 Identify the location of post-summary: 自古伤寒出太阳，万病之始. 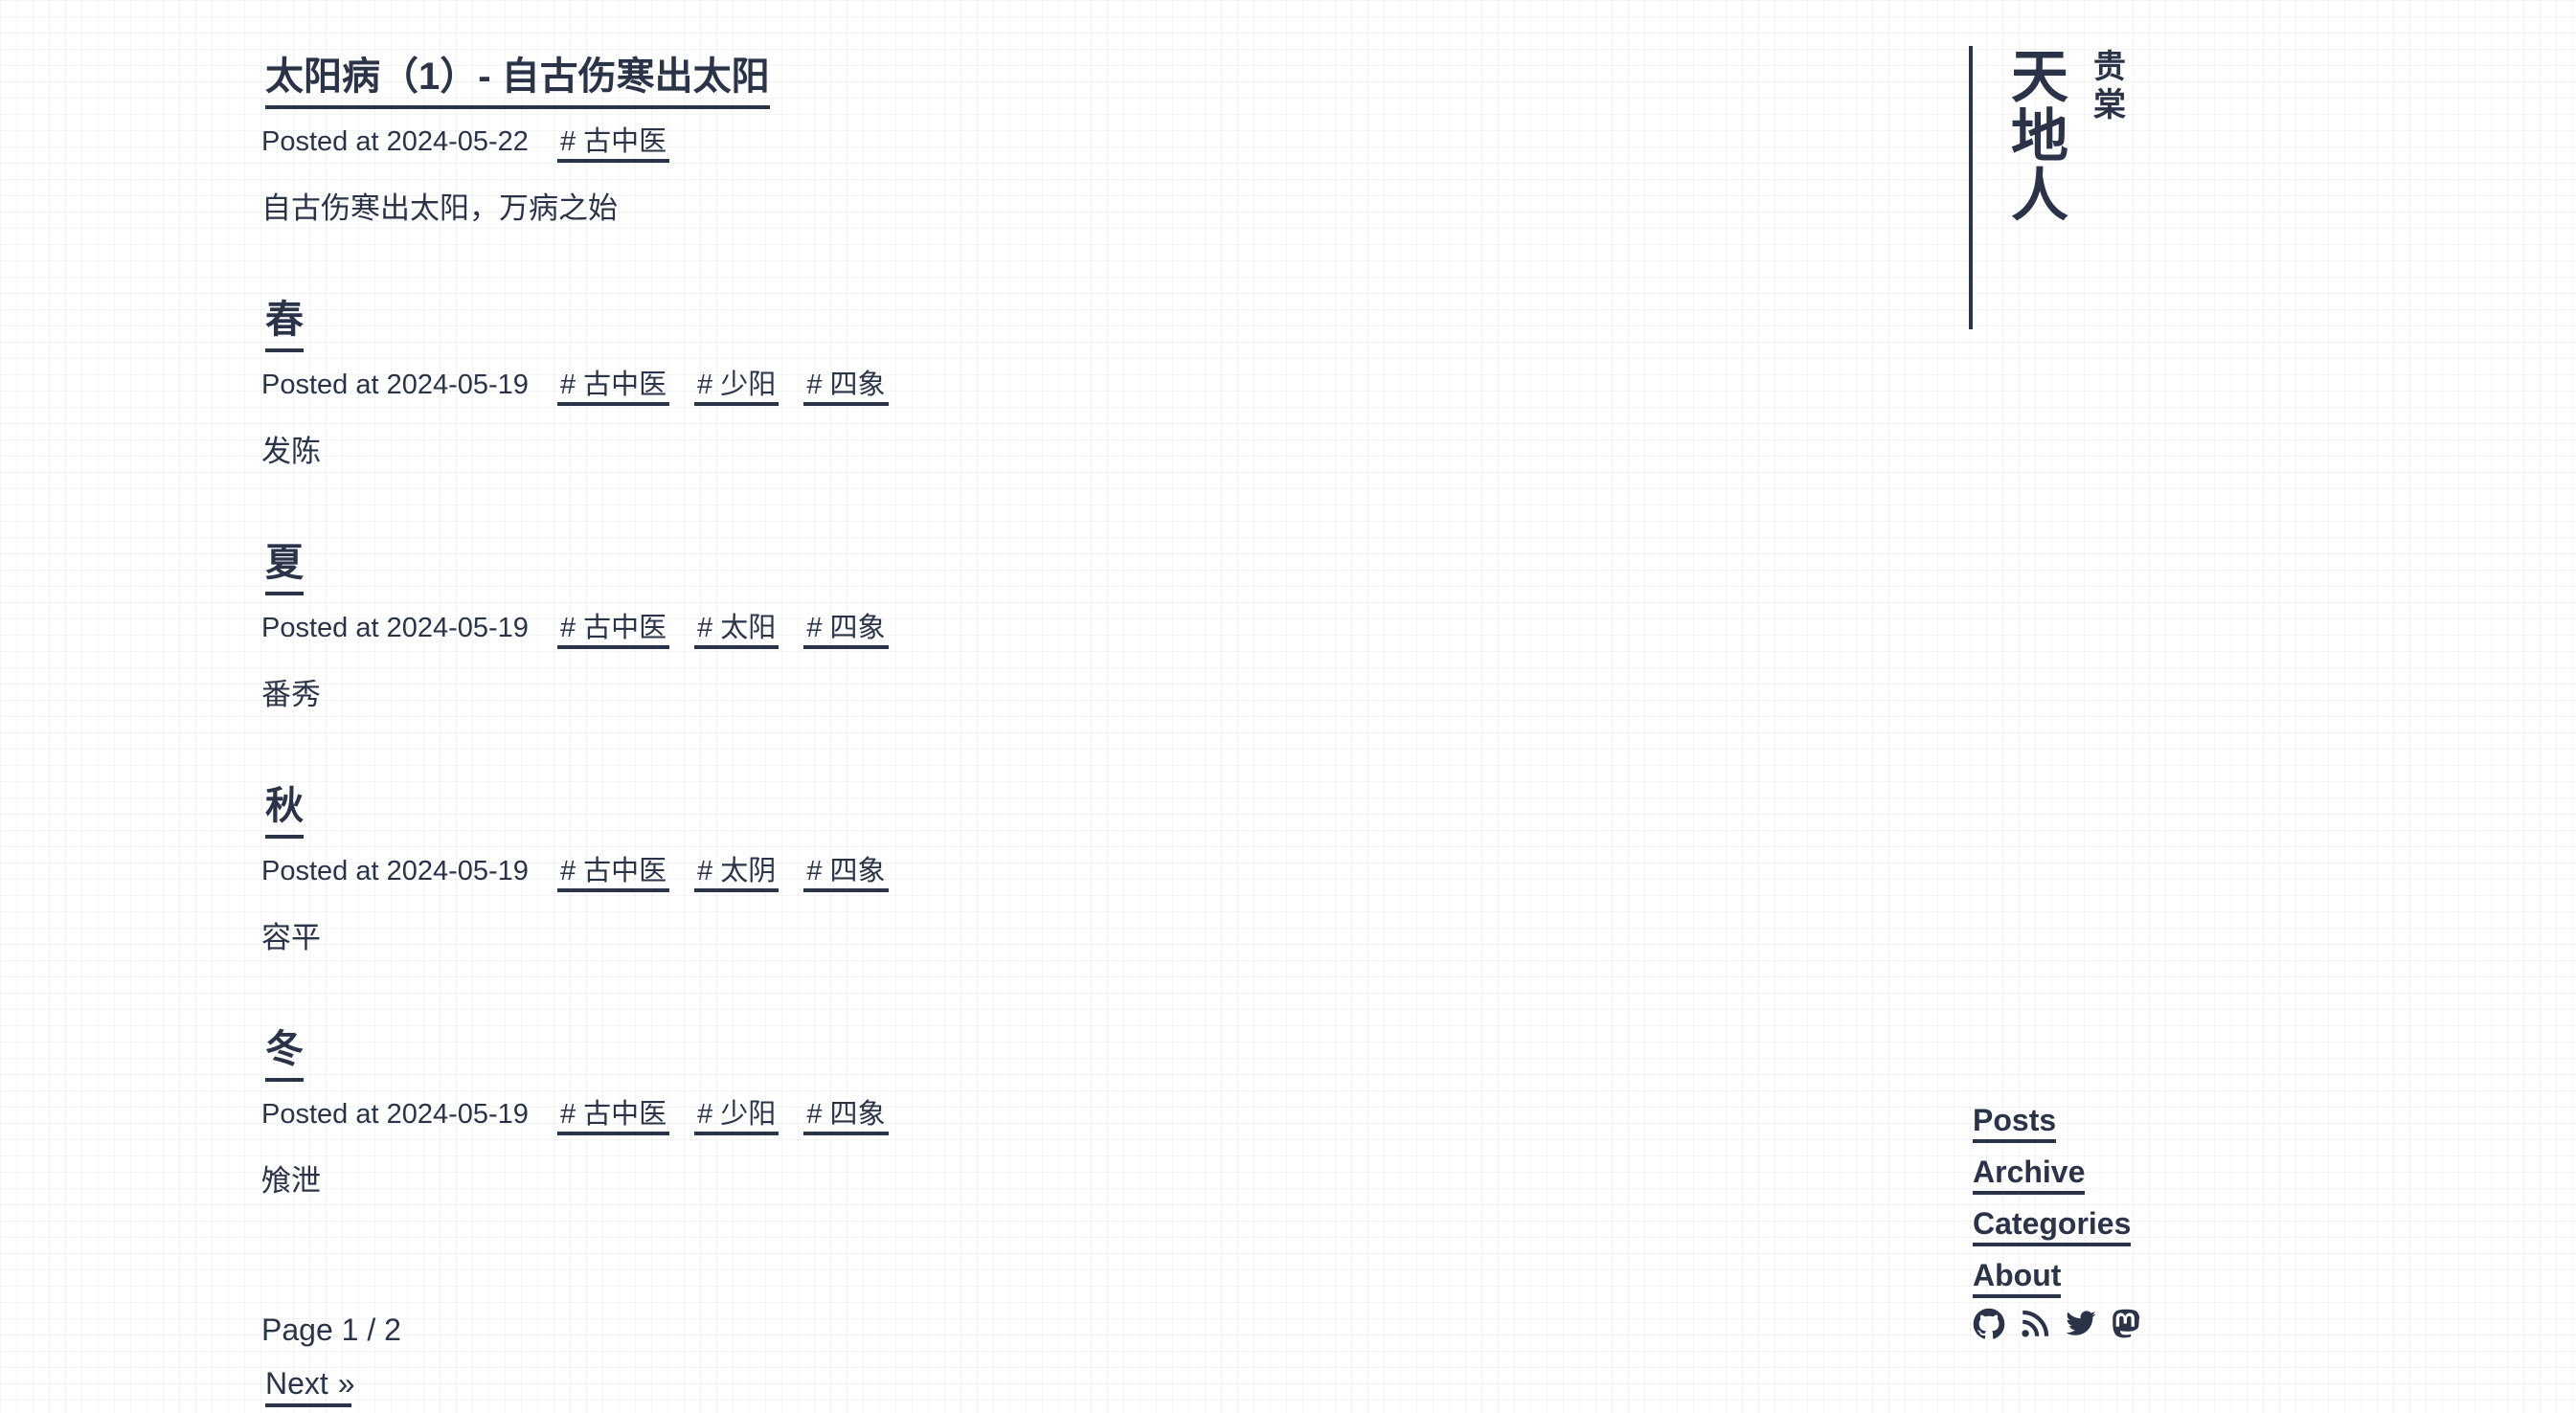
(439, 208).